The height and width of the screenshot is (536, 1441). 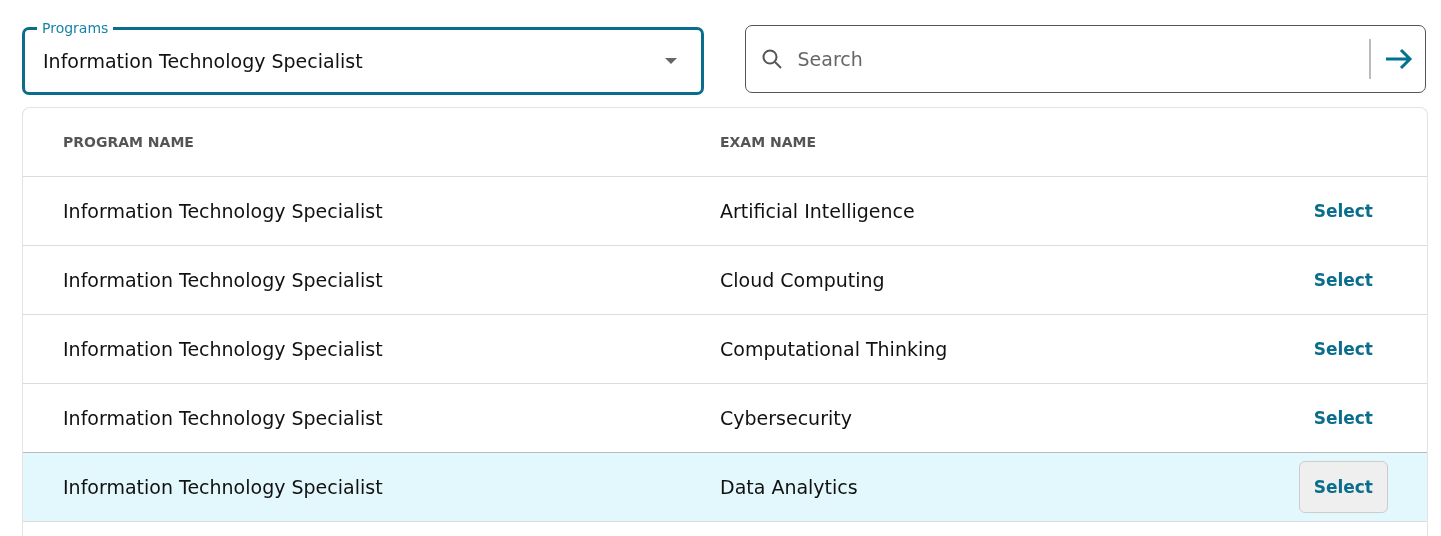 I want to click on table-row: Information Technology Specialist Data Analytics Select, so click(x=725, y=487).